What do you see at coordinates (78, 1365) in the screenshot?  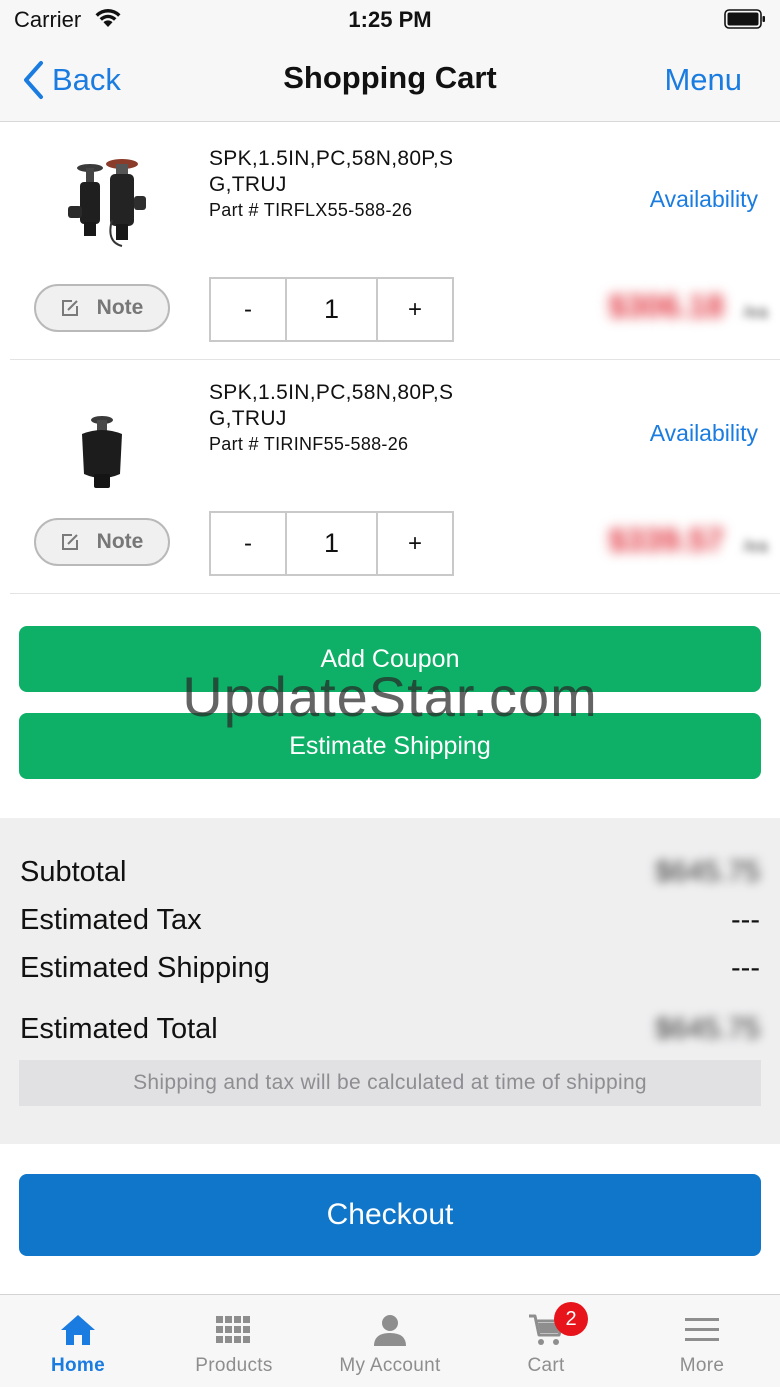 I see `tab-home-label: Home` at bounding box center [78, 1365].